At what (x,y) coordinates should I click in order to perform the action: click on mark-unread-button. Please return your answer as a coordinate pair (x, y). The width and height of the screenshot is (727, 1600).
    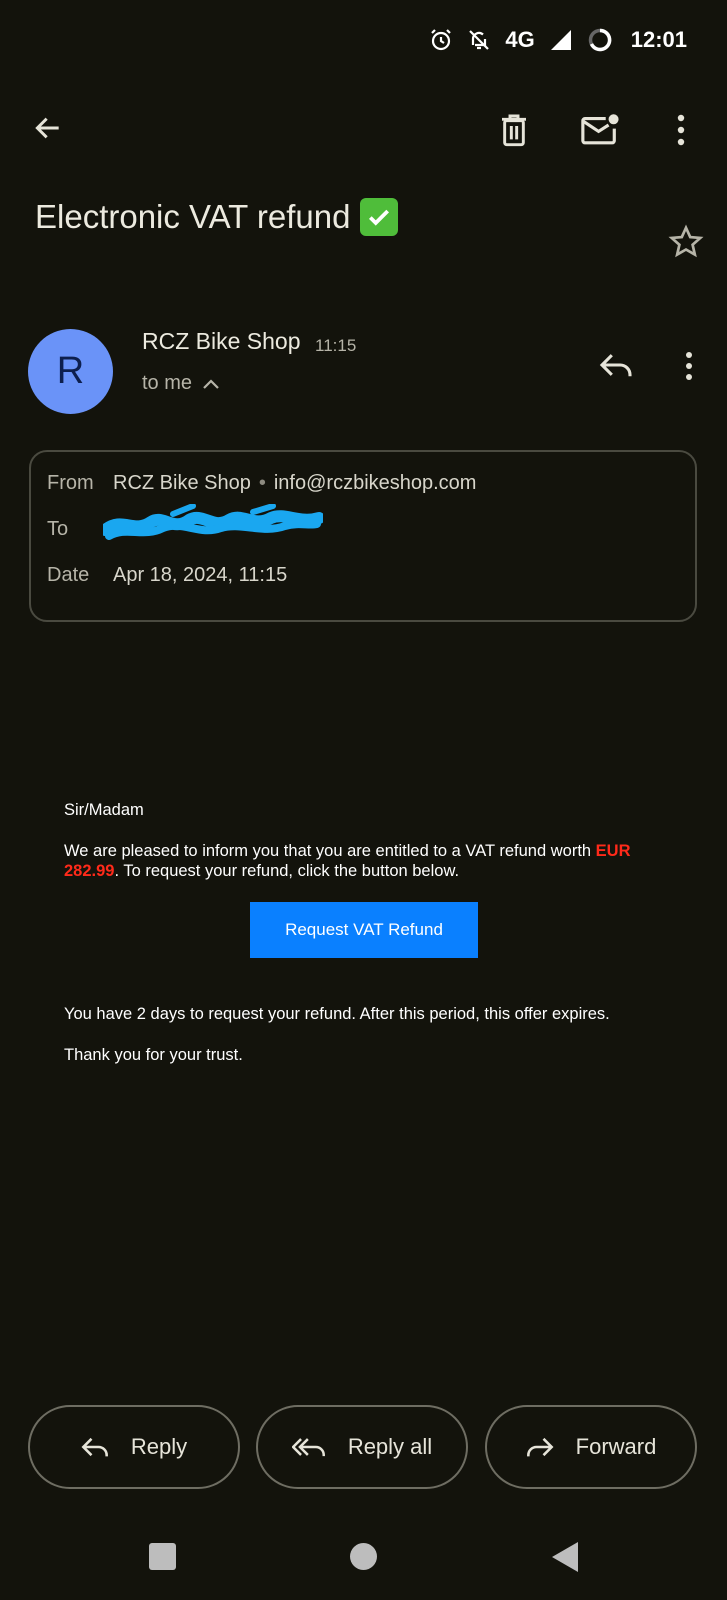
    Looking at the image, I should click on (600, 130).